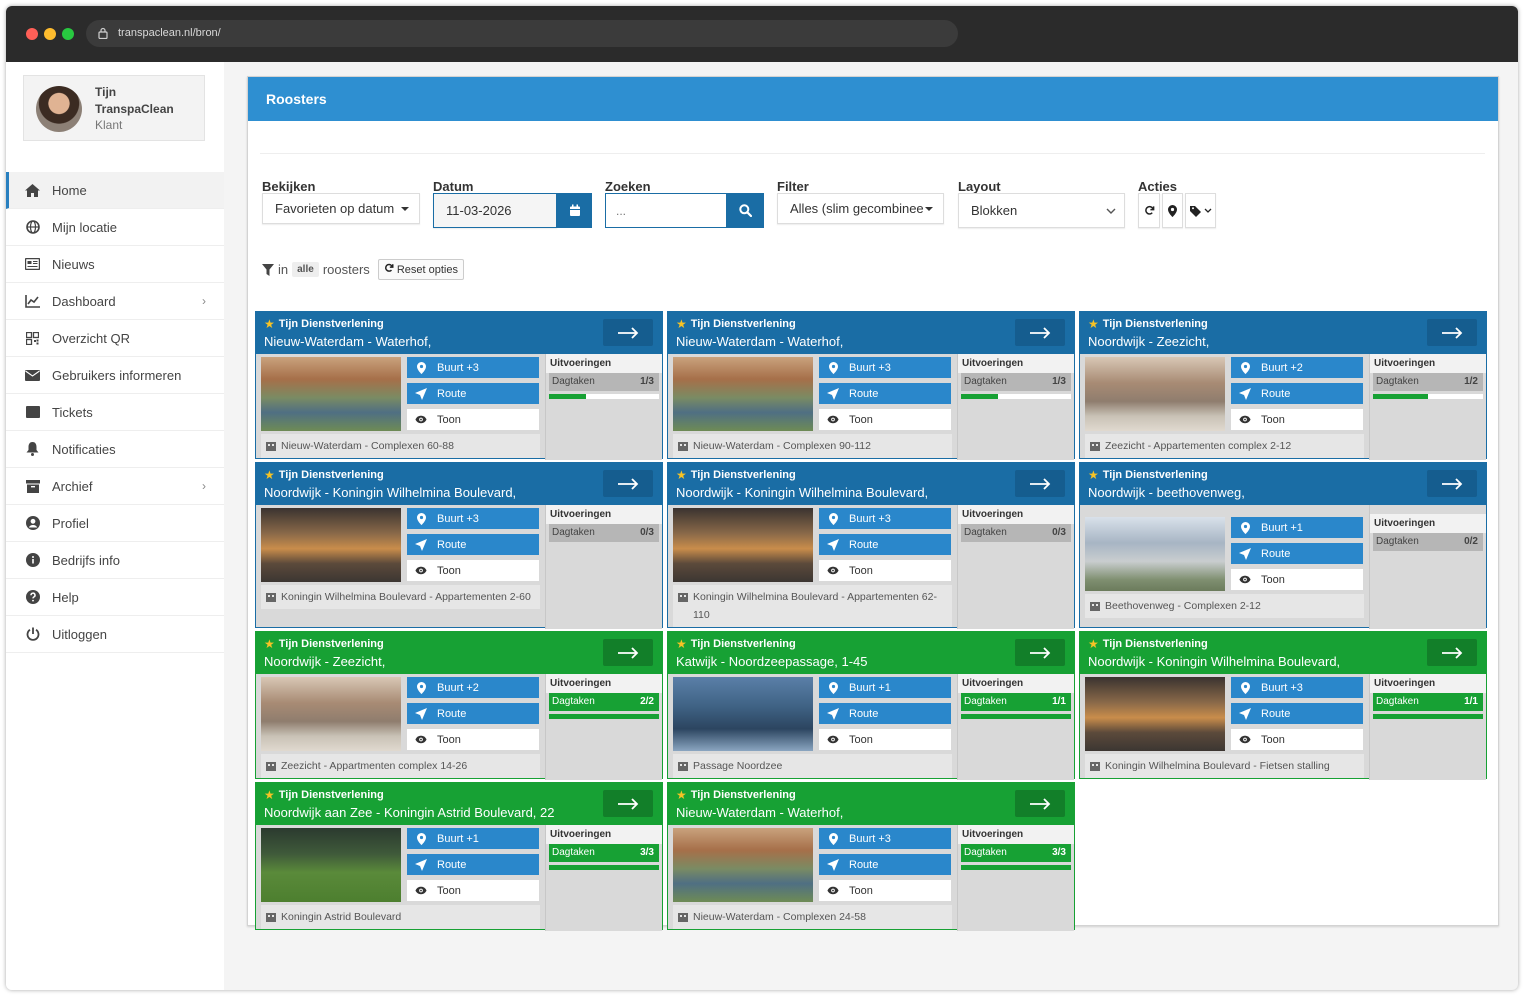 The image size is (1528, 998). Describe the element at coordinates (271, 446) in the screenshot. I see `building-icon` at that location.